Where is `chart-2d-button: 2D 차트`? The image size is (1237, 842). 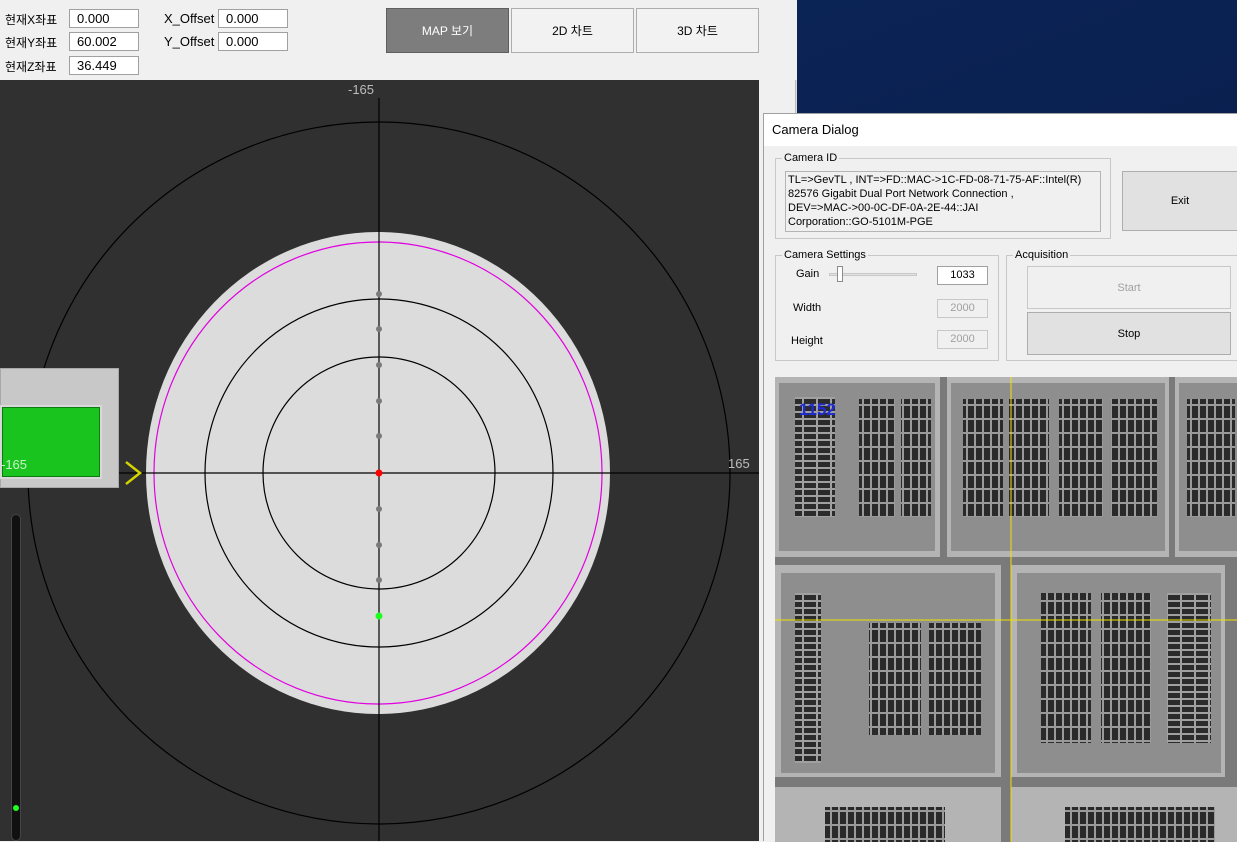 chart-2d-button: 2D 차트 is located at coordinates (572, 30).